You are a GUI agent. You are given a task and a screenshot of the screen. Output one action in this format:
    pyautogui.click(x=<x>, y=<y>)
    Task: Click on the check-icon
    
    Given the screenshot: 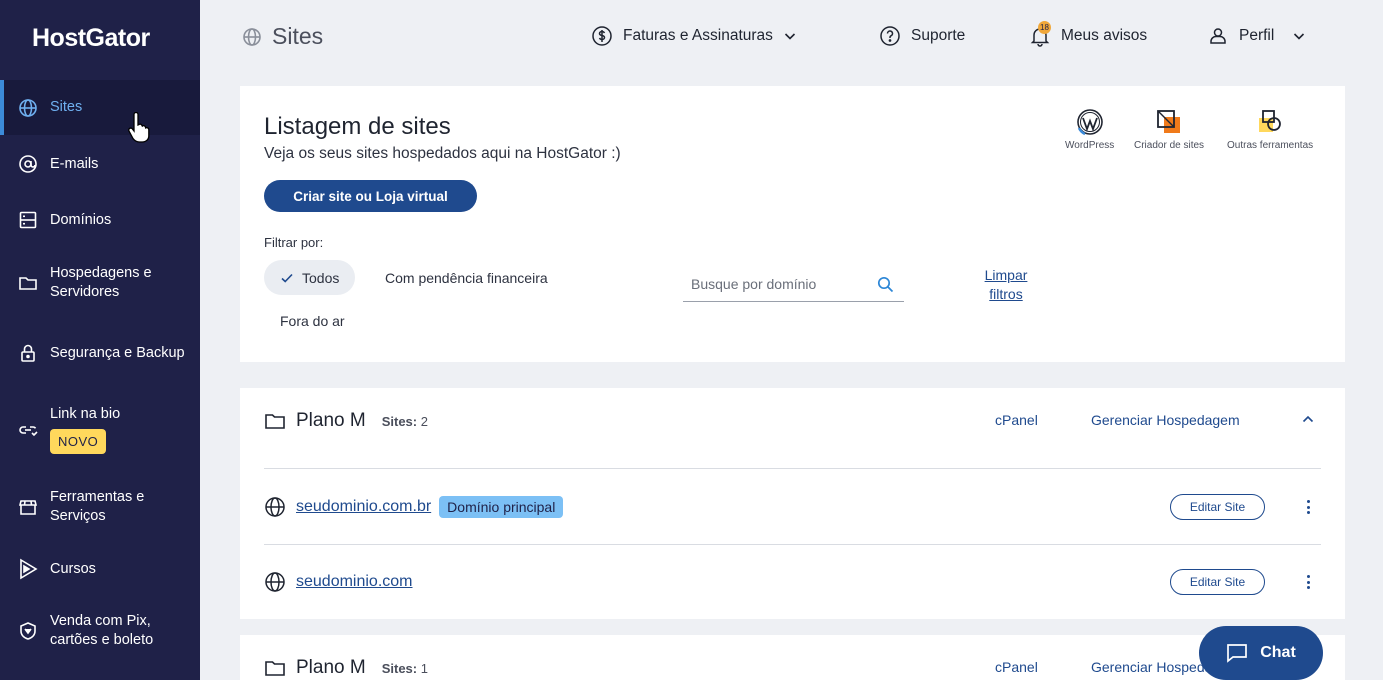 What is the action you would take?
    pyautogui.click(x=287, y=278)
    